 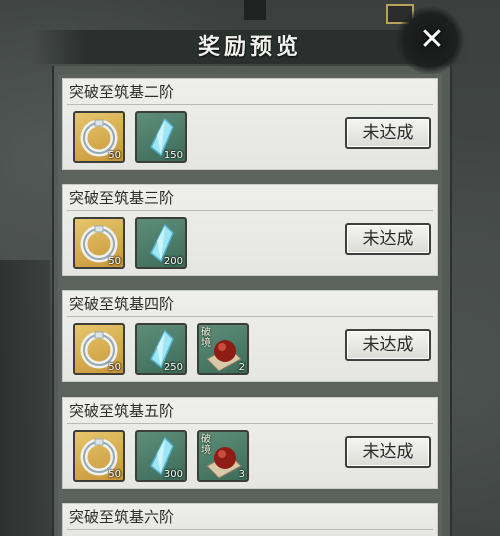 What do you see at coordinates (161, 137) in the screenshot?
I see `reward-item-crystal: 150` at bounding box center [161, 137].